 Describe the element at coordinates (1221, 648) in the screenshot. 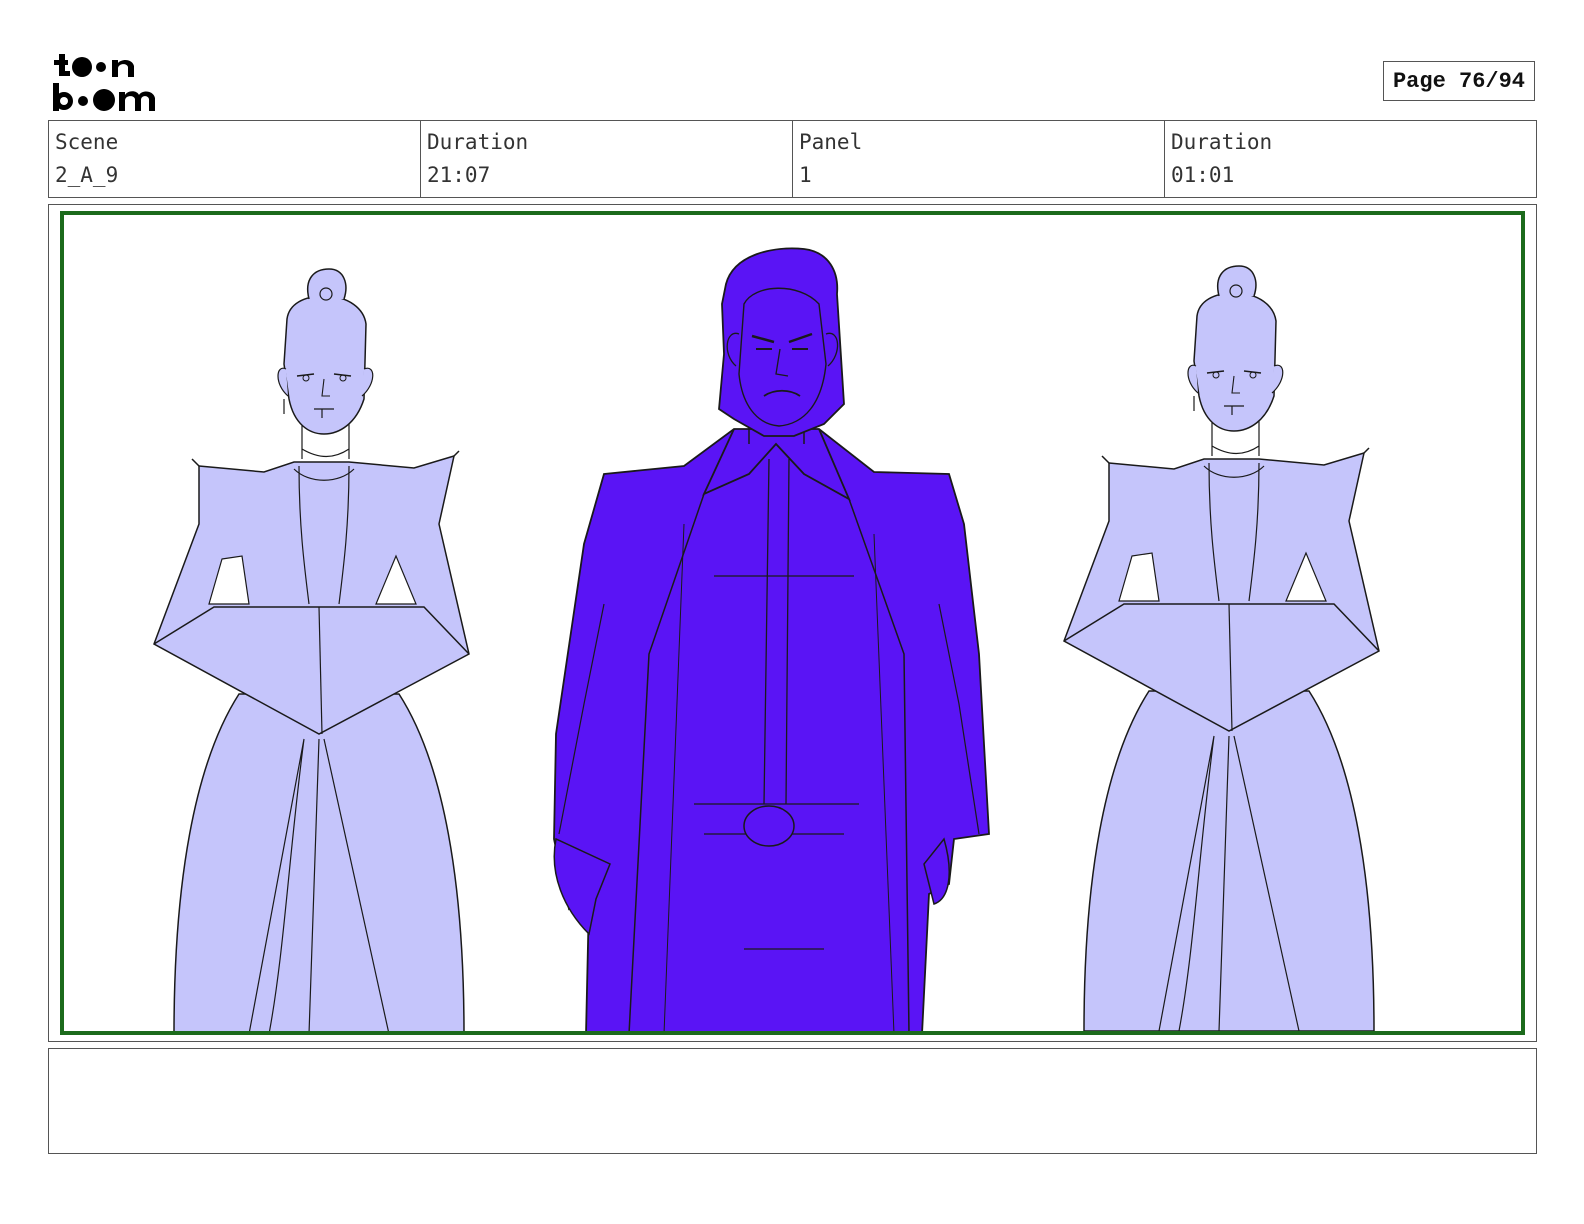

I see `right-figure` at that location.